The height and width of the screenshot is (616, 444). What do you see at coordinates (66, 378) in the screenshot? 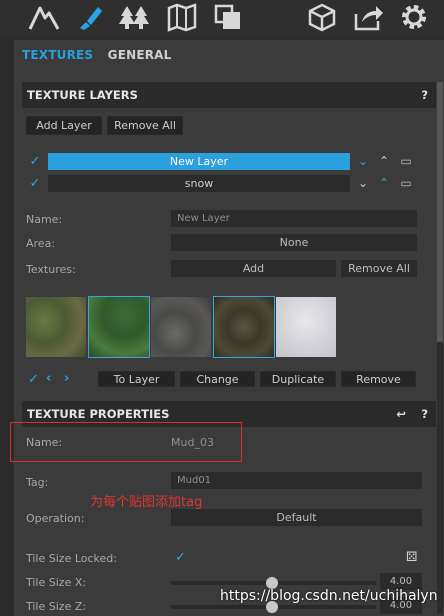
I see `chevron-right-icon: ›` at bounding box center [66, 378].